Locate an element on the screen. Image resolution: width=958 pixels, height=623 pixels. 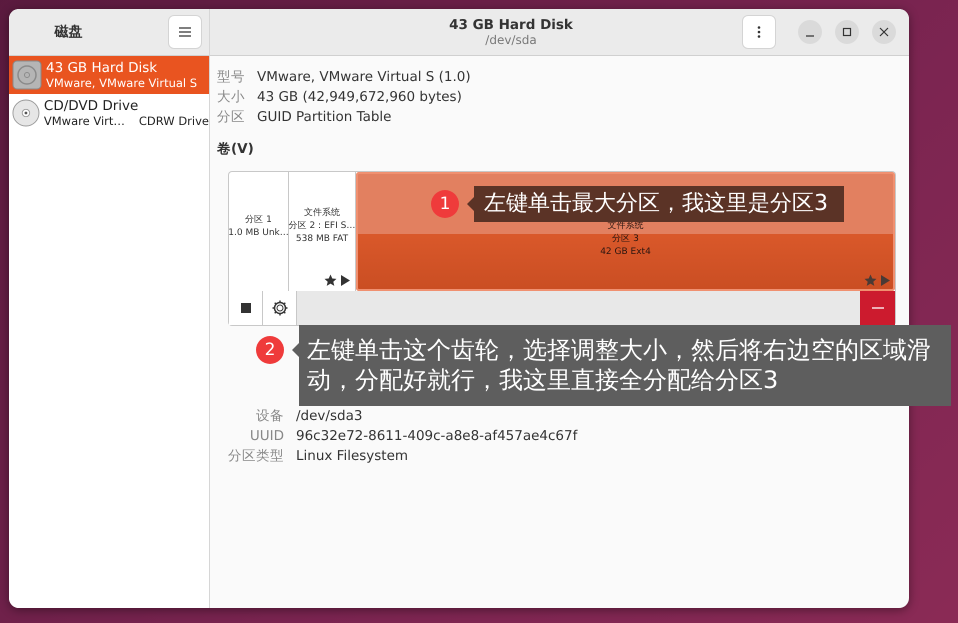
minimize-icon is located at coordinates (810, 36).